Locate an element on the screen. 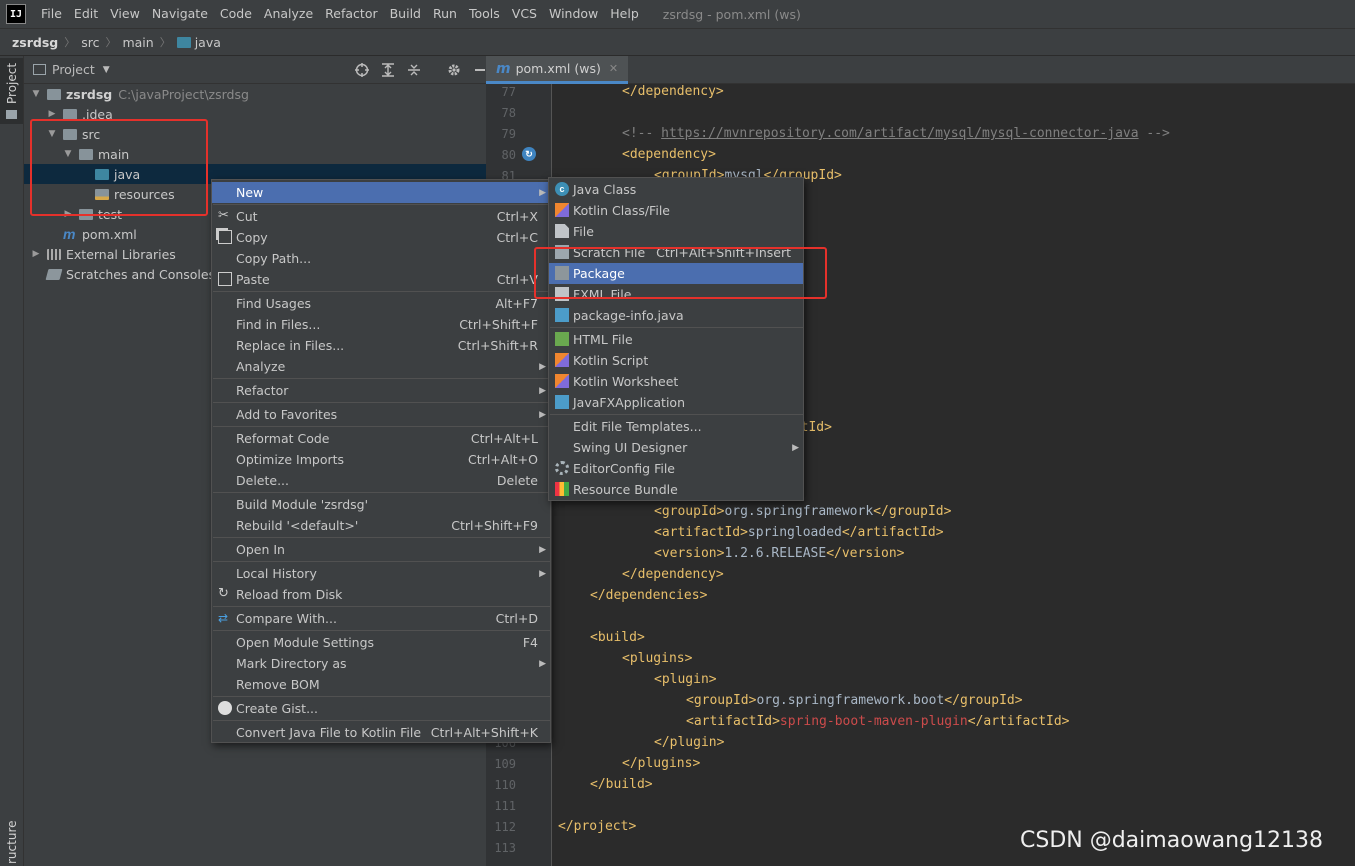 The width and height of the screenshot is (1355, 866). ctx-menu-item-mark-directory-as: Mark Directory as ▶ is located at coordinates (381, 663).